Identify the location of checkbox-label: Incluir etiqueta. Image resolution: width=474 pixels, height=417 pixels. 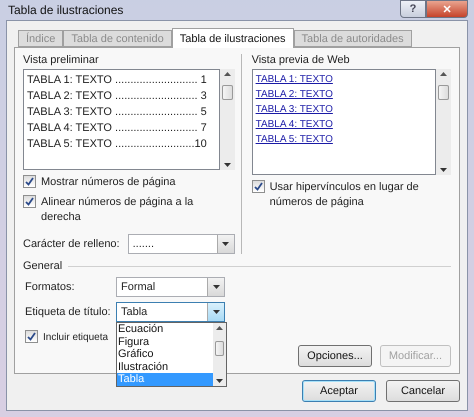
(75, 338).